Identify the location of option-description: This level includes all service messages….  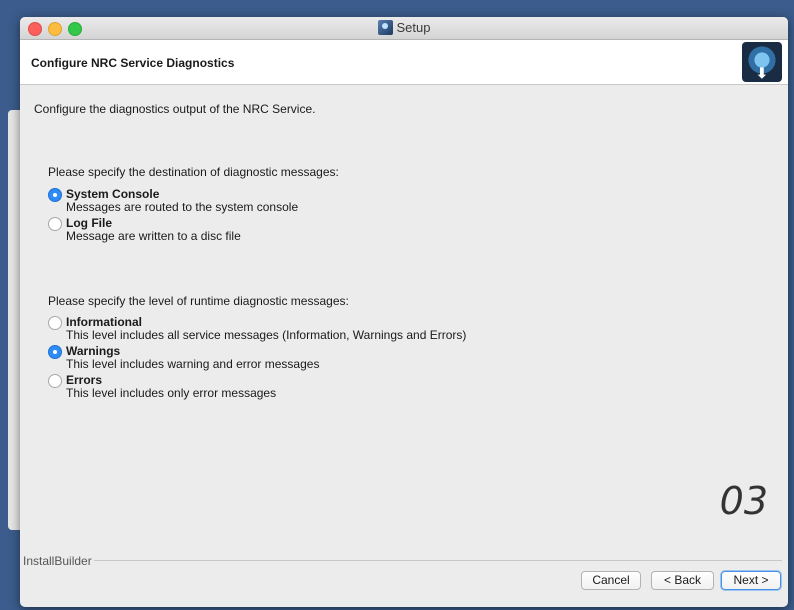
(266, 335).